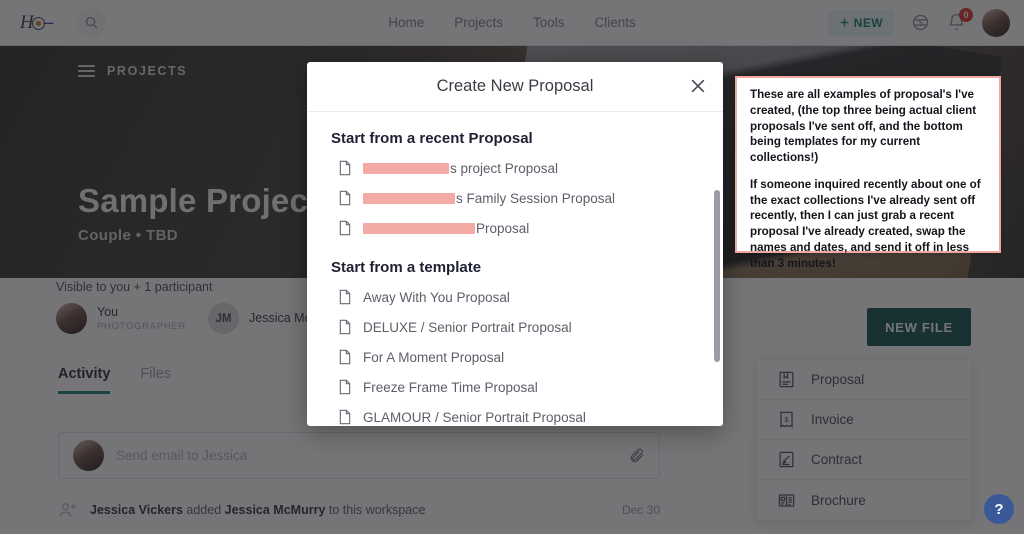 This screenshot has height=534, width=1024. I want to click on dialog-header: Create New Proposal, so click(515, 87).